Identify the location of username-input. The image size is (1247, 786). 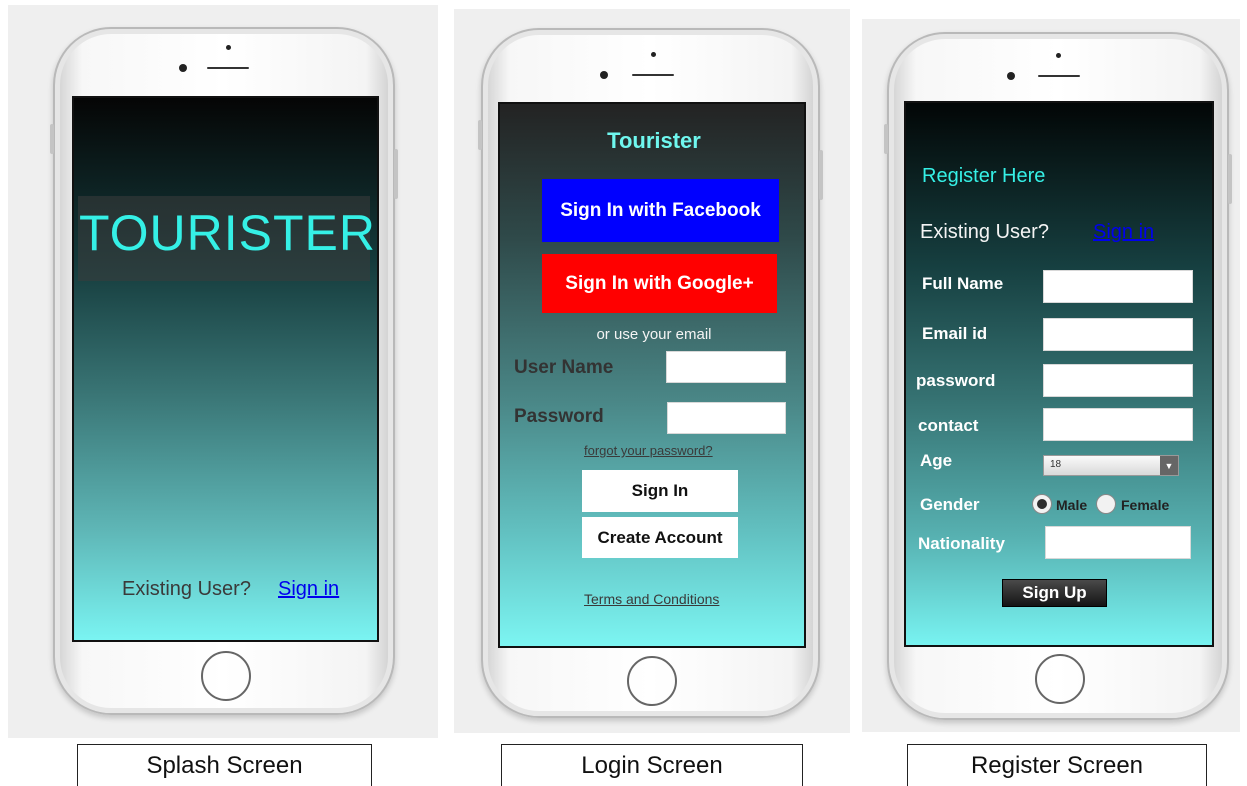
(726, 367).